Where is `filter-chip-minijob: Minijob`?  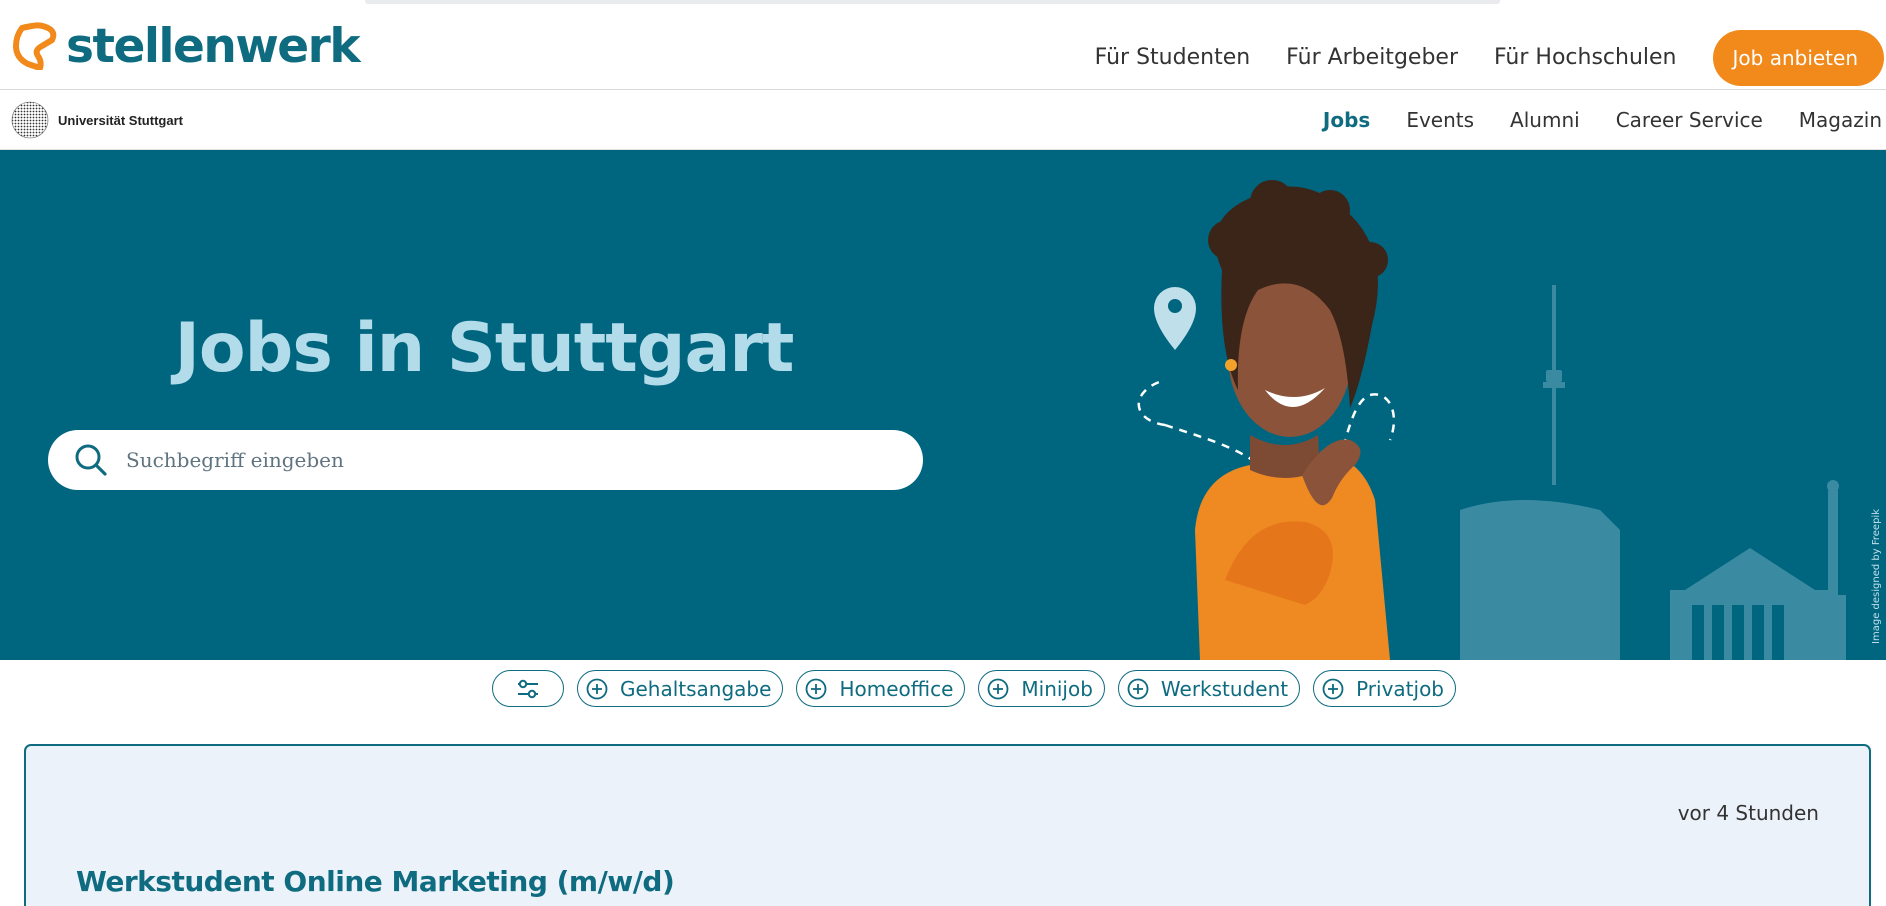
filter-chip-minijob: Minijob is located at coordinates (1041, 688).